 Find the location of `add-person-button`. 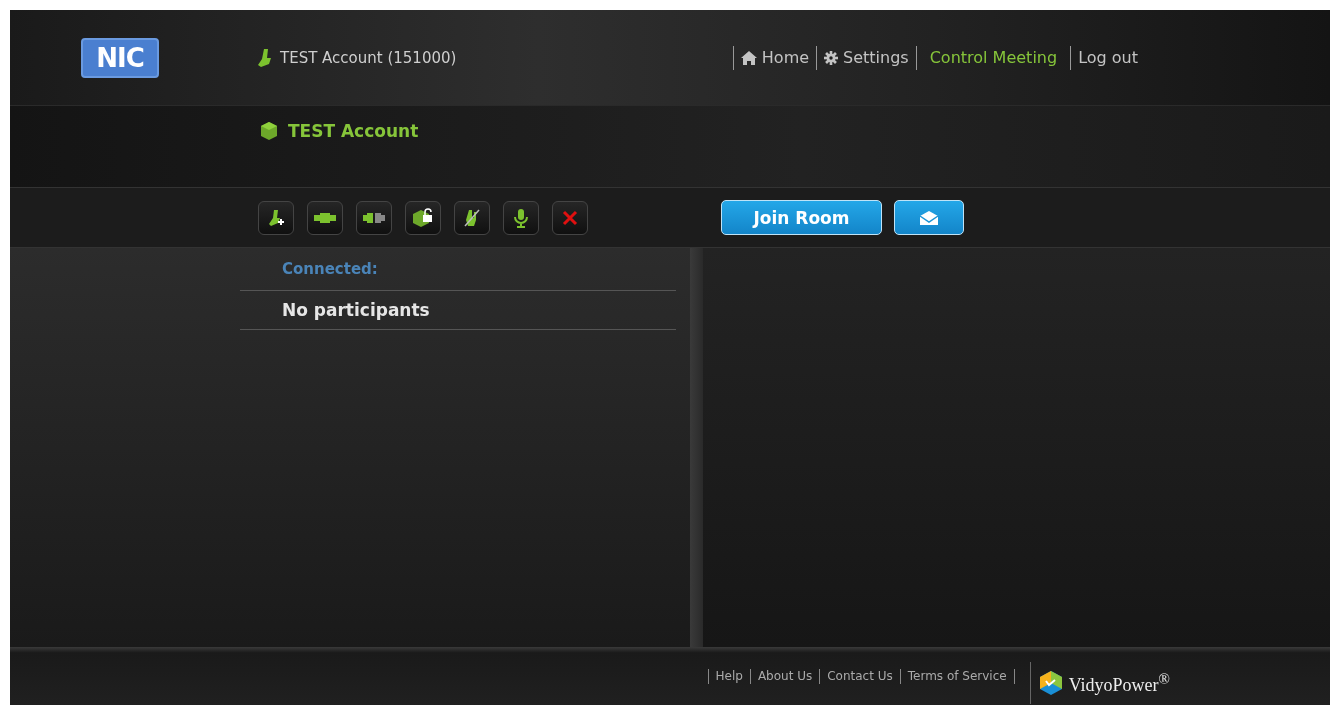

add-person-button is located at coordinates (276, 217).